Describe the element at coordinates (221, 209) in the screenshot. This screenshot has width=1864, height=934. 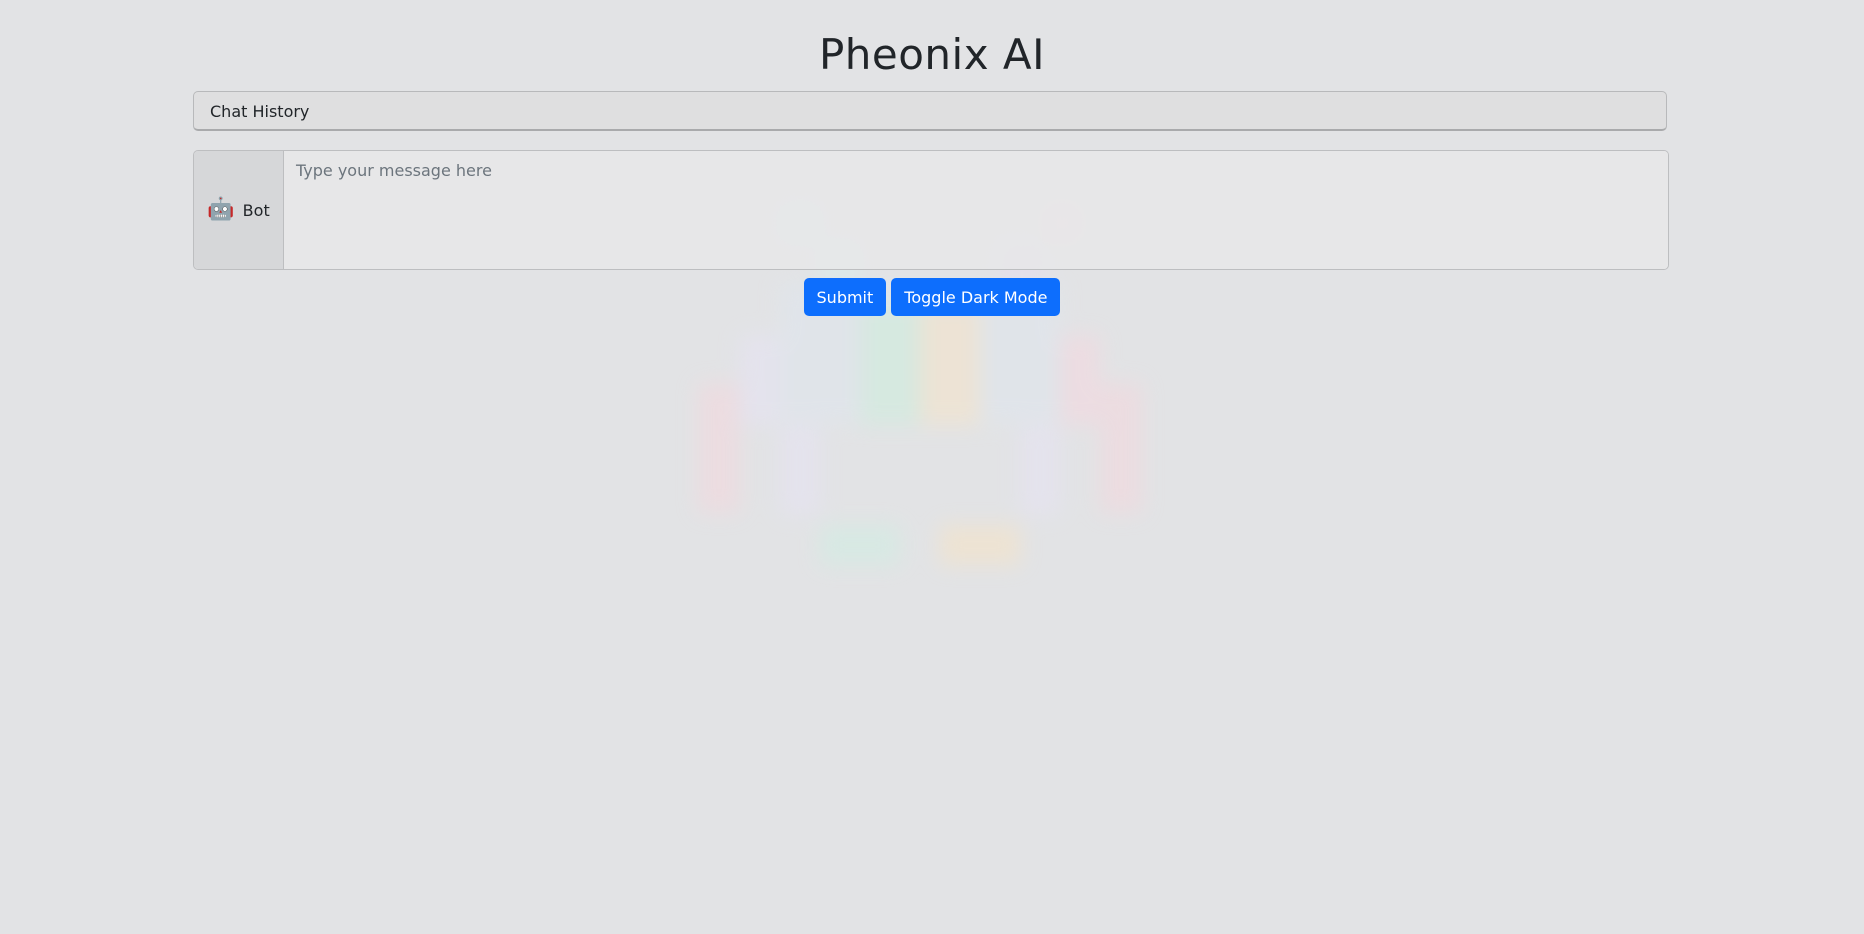
I see `robot-icon: 🤖` at that location.